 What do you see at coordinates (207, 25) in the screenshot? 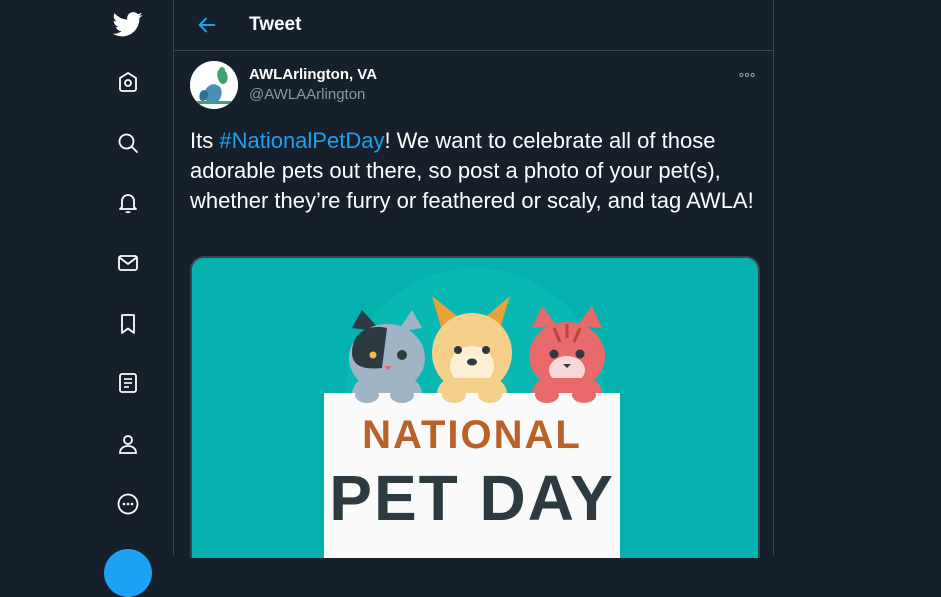
I see `arrow-left-icon` at bounding box center [207, 25].